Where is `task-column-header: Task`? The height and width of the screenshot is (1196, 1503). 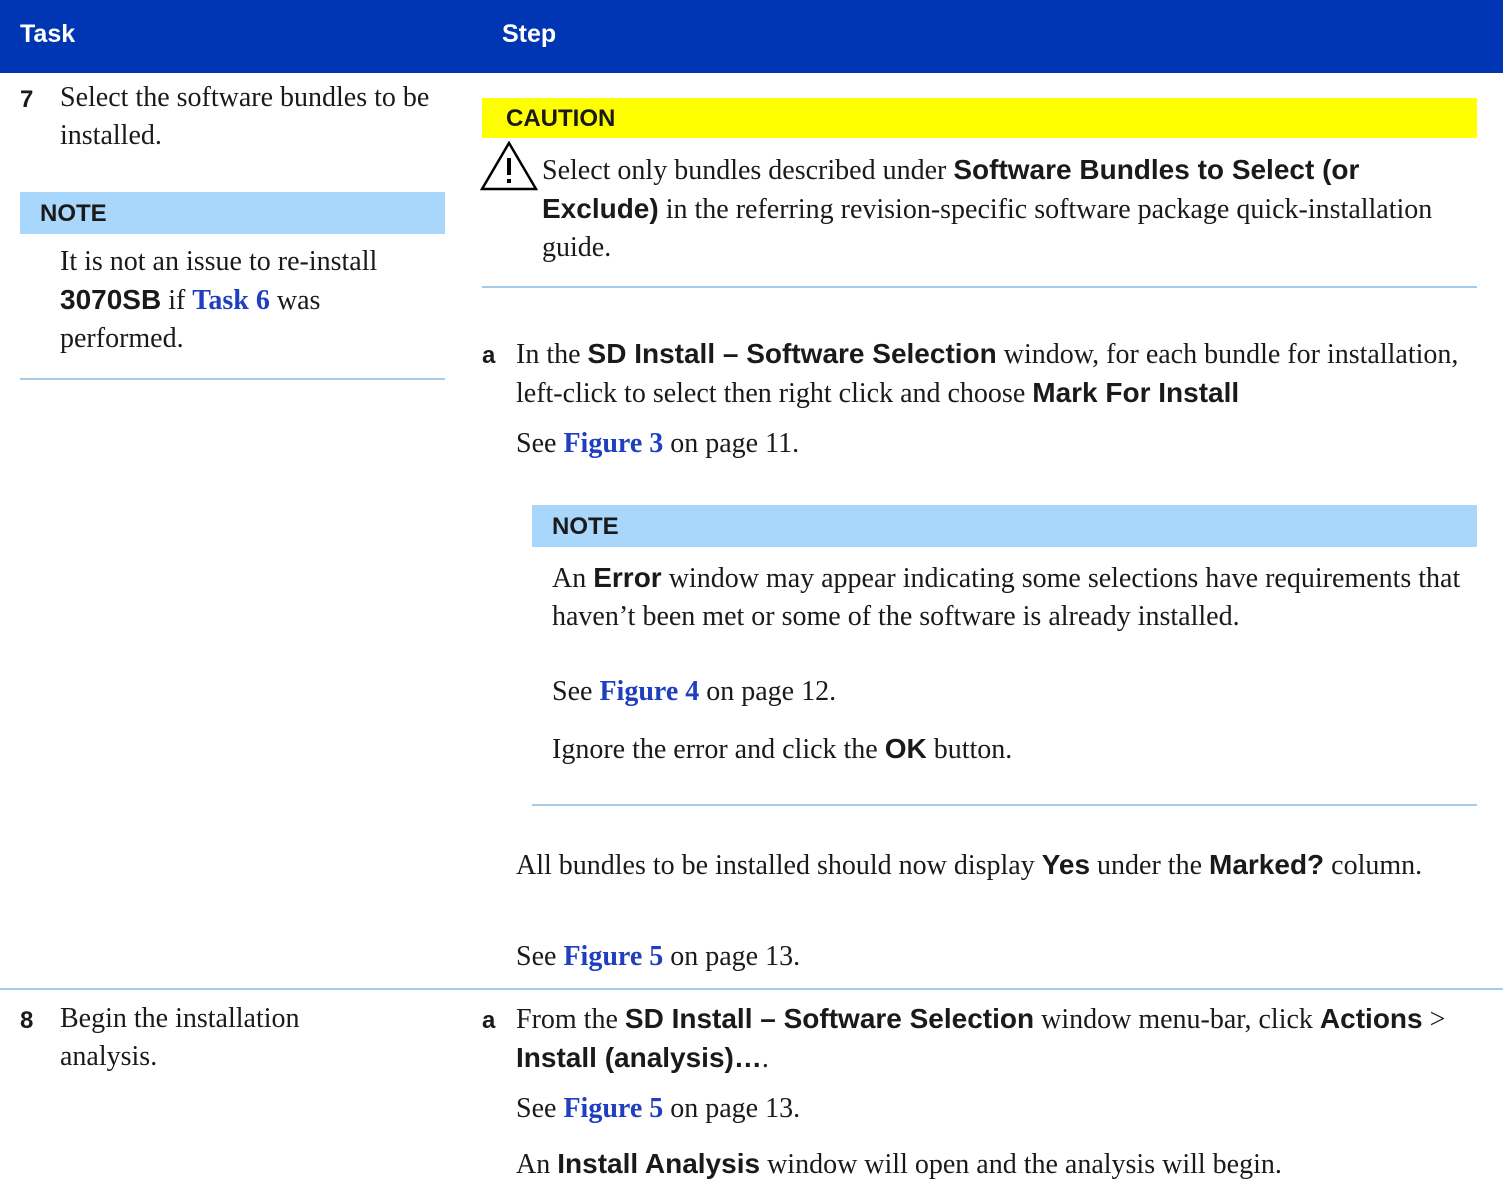
task-column-header: Task is located at coordinates (48, 34).